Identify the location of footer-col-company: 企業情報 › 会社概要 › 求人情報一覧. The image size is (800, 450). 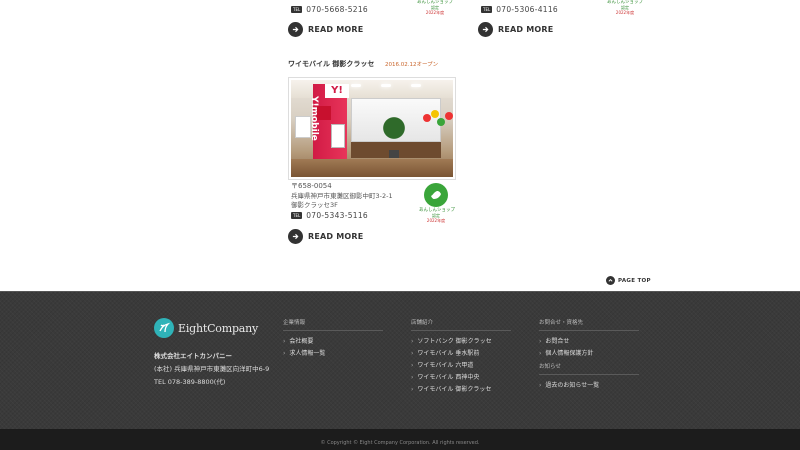
(333, 339).